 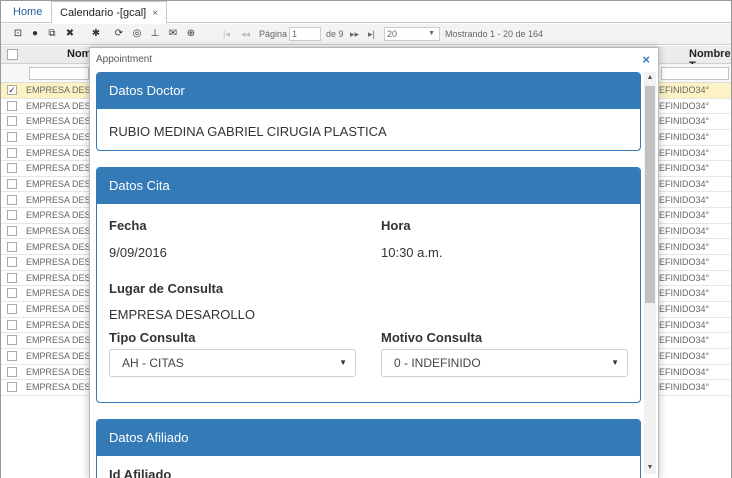 I want to click on doctor-name: RUBIO MEDINA GABRIEL CIRUGIA PLASTICA, so click(x=248, y=131).